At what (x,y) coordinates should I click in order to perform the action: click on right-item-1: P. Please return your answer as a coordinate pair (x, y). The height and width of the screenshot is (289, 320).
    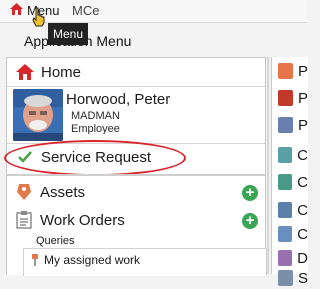
    Looking at the image, I should click on (290, 71).